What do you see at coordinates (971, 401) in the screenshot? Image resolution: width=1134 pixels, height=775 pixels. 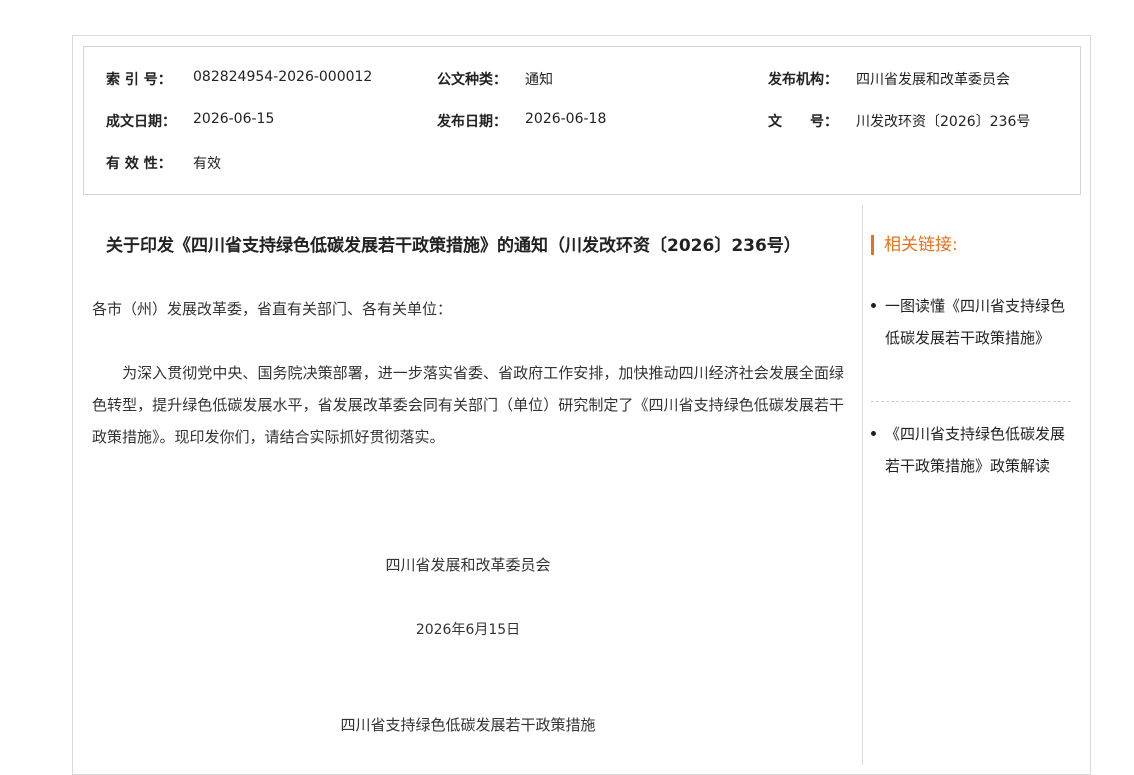 I see `link-separator` at bounding box center [971, 401].